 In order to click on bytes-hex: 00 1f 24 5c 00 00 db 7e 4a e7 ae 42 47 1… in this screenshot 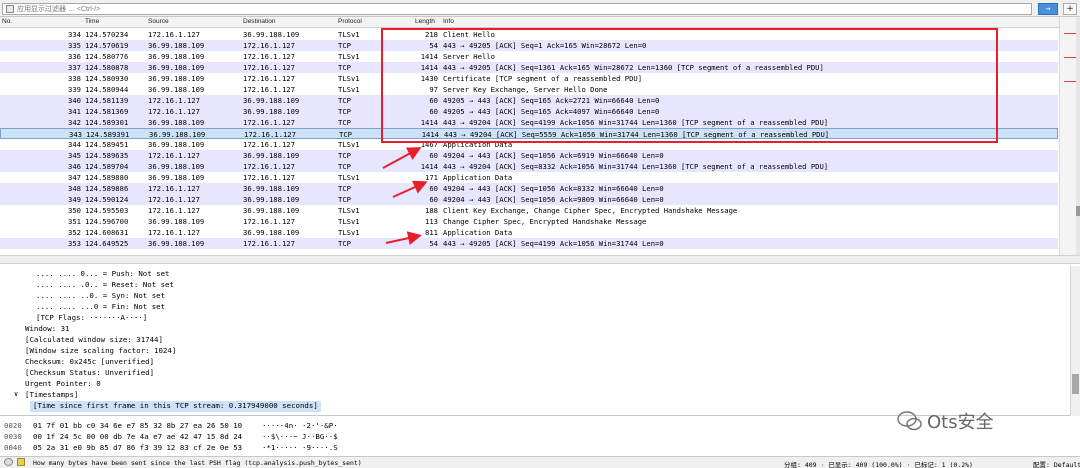, I will do `click(137, 437)`.